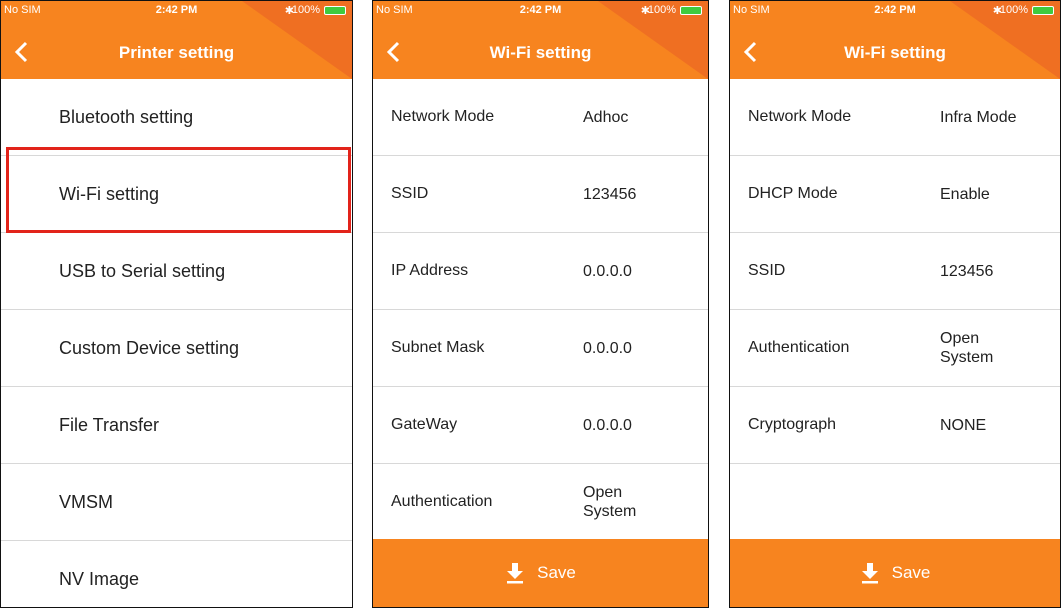 The width and height of the screenshot is (1061, 608). Describe the element at coordinates (540, 117) in the screenshot. I see `row-network-mode: Network Mode Adhoc` at that location.